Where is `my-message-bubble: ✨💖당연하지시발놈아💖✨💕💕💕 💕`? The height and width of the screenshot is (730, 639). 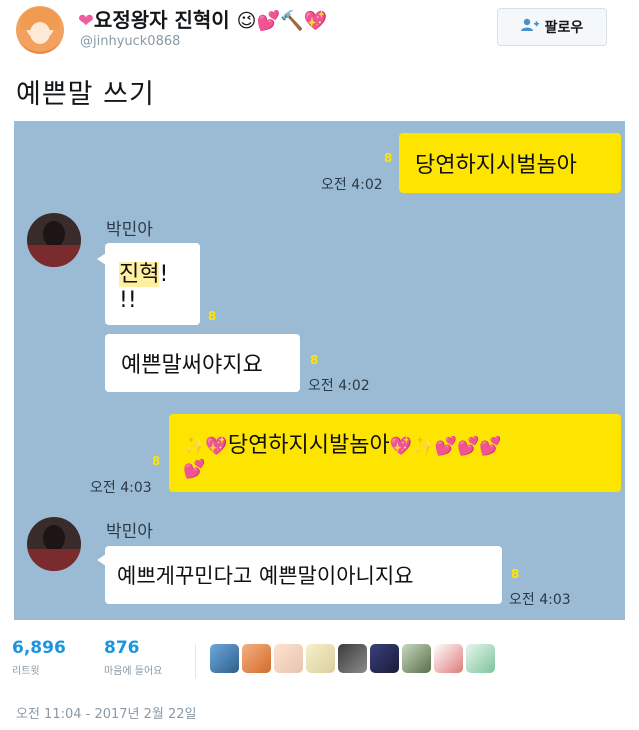 my-message-bubble: ✨💖당연하지시발놈아💖✨💕💕💕 💕 is located at coordinates (395, 453).